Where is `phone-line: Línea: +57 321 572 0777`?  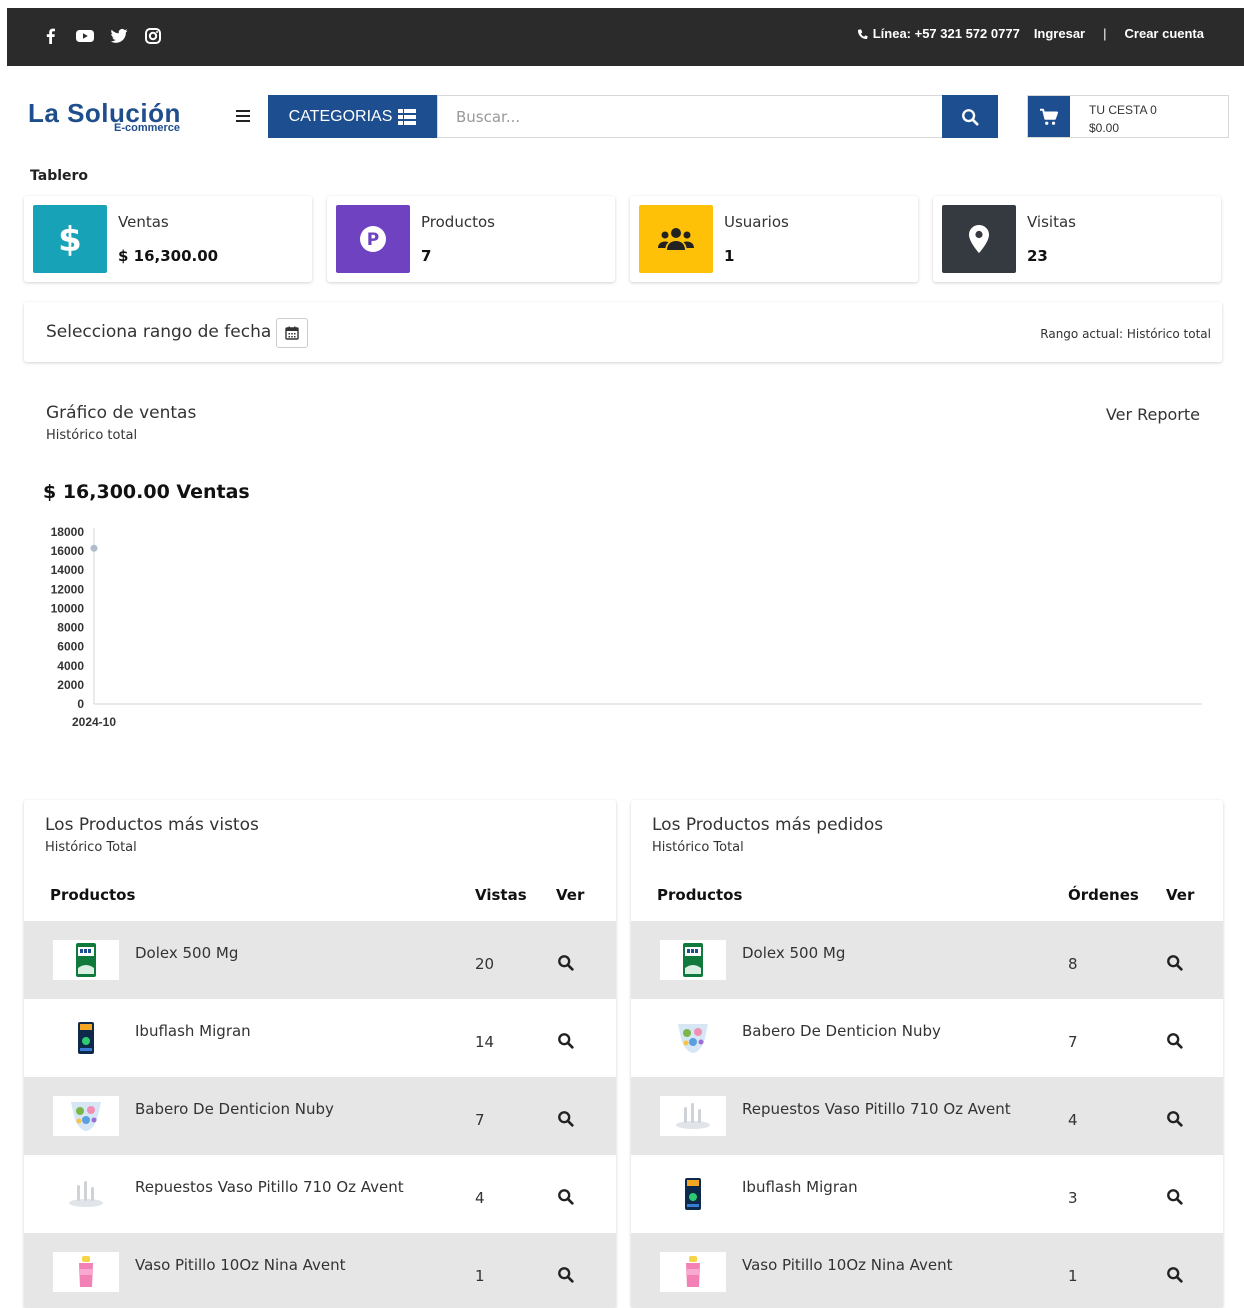
phone-line: Línea: +57 321 572 0777 is located at coordinates (938, 33).